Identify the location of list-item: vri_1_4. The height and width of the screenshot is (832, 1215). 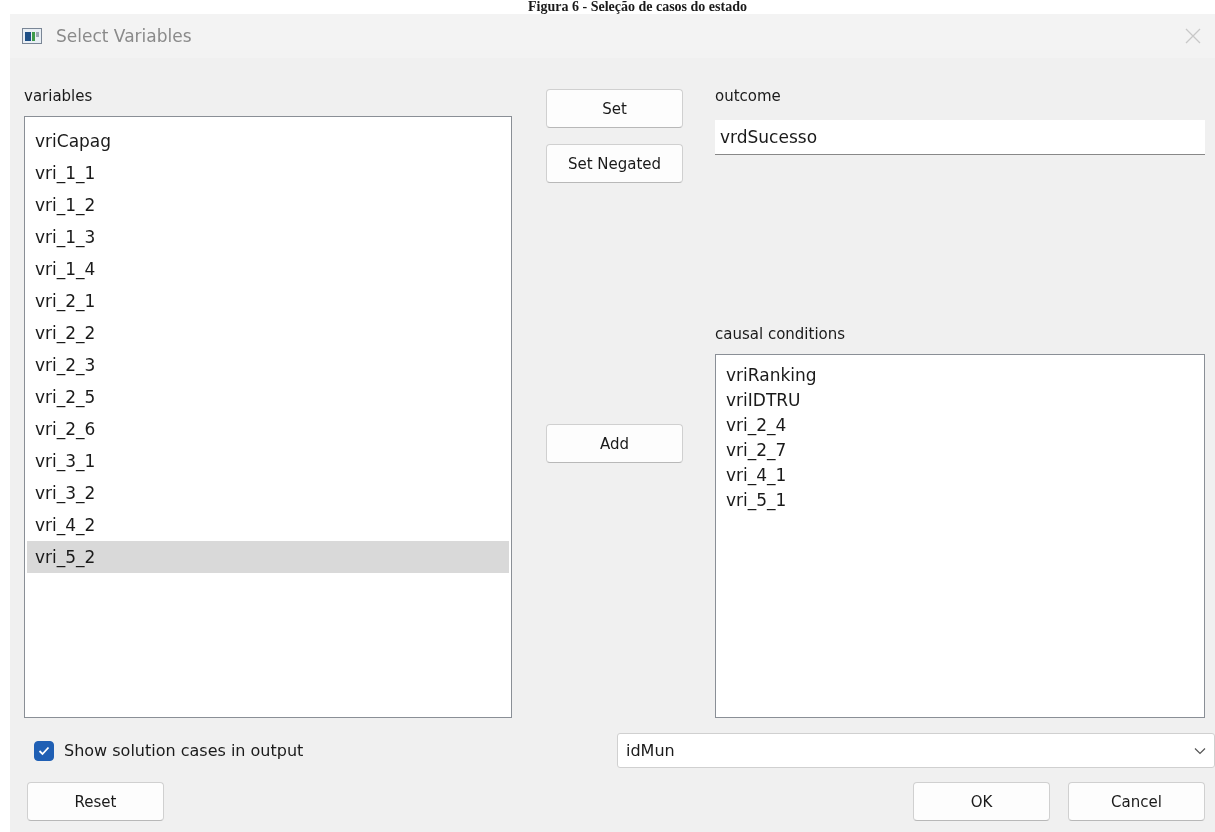
(268, 269).